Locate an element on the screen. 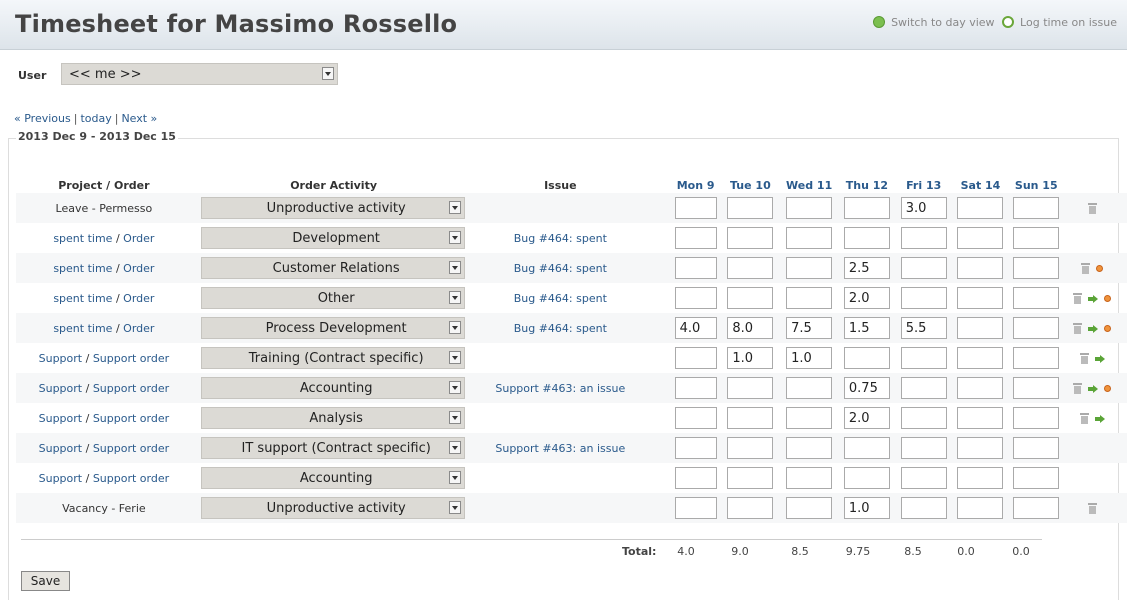 The width and height of the screenshot is (1127, 604). next-week-link: Next » is located at coordinates (139, 118).